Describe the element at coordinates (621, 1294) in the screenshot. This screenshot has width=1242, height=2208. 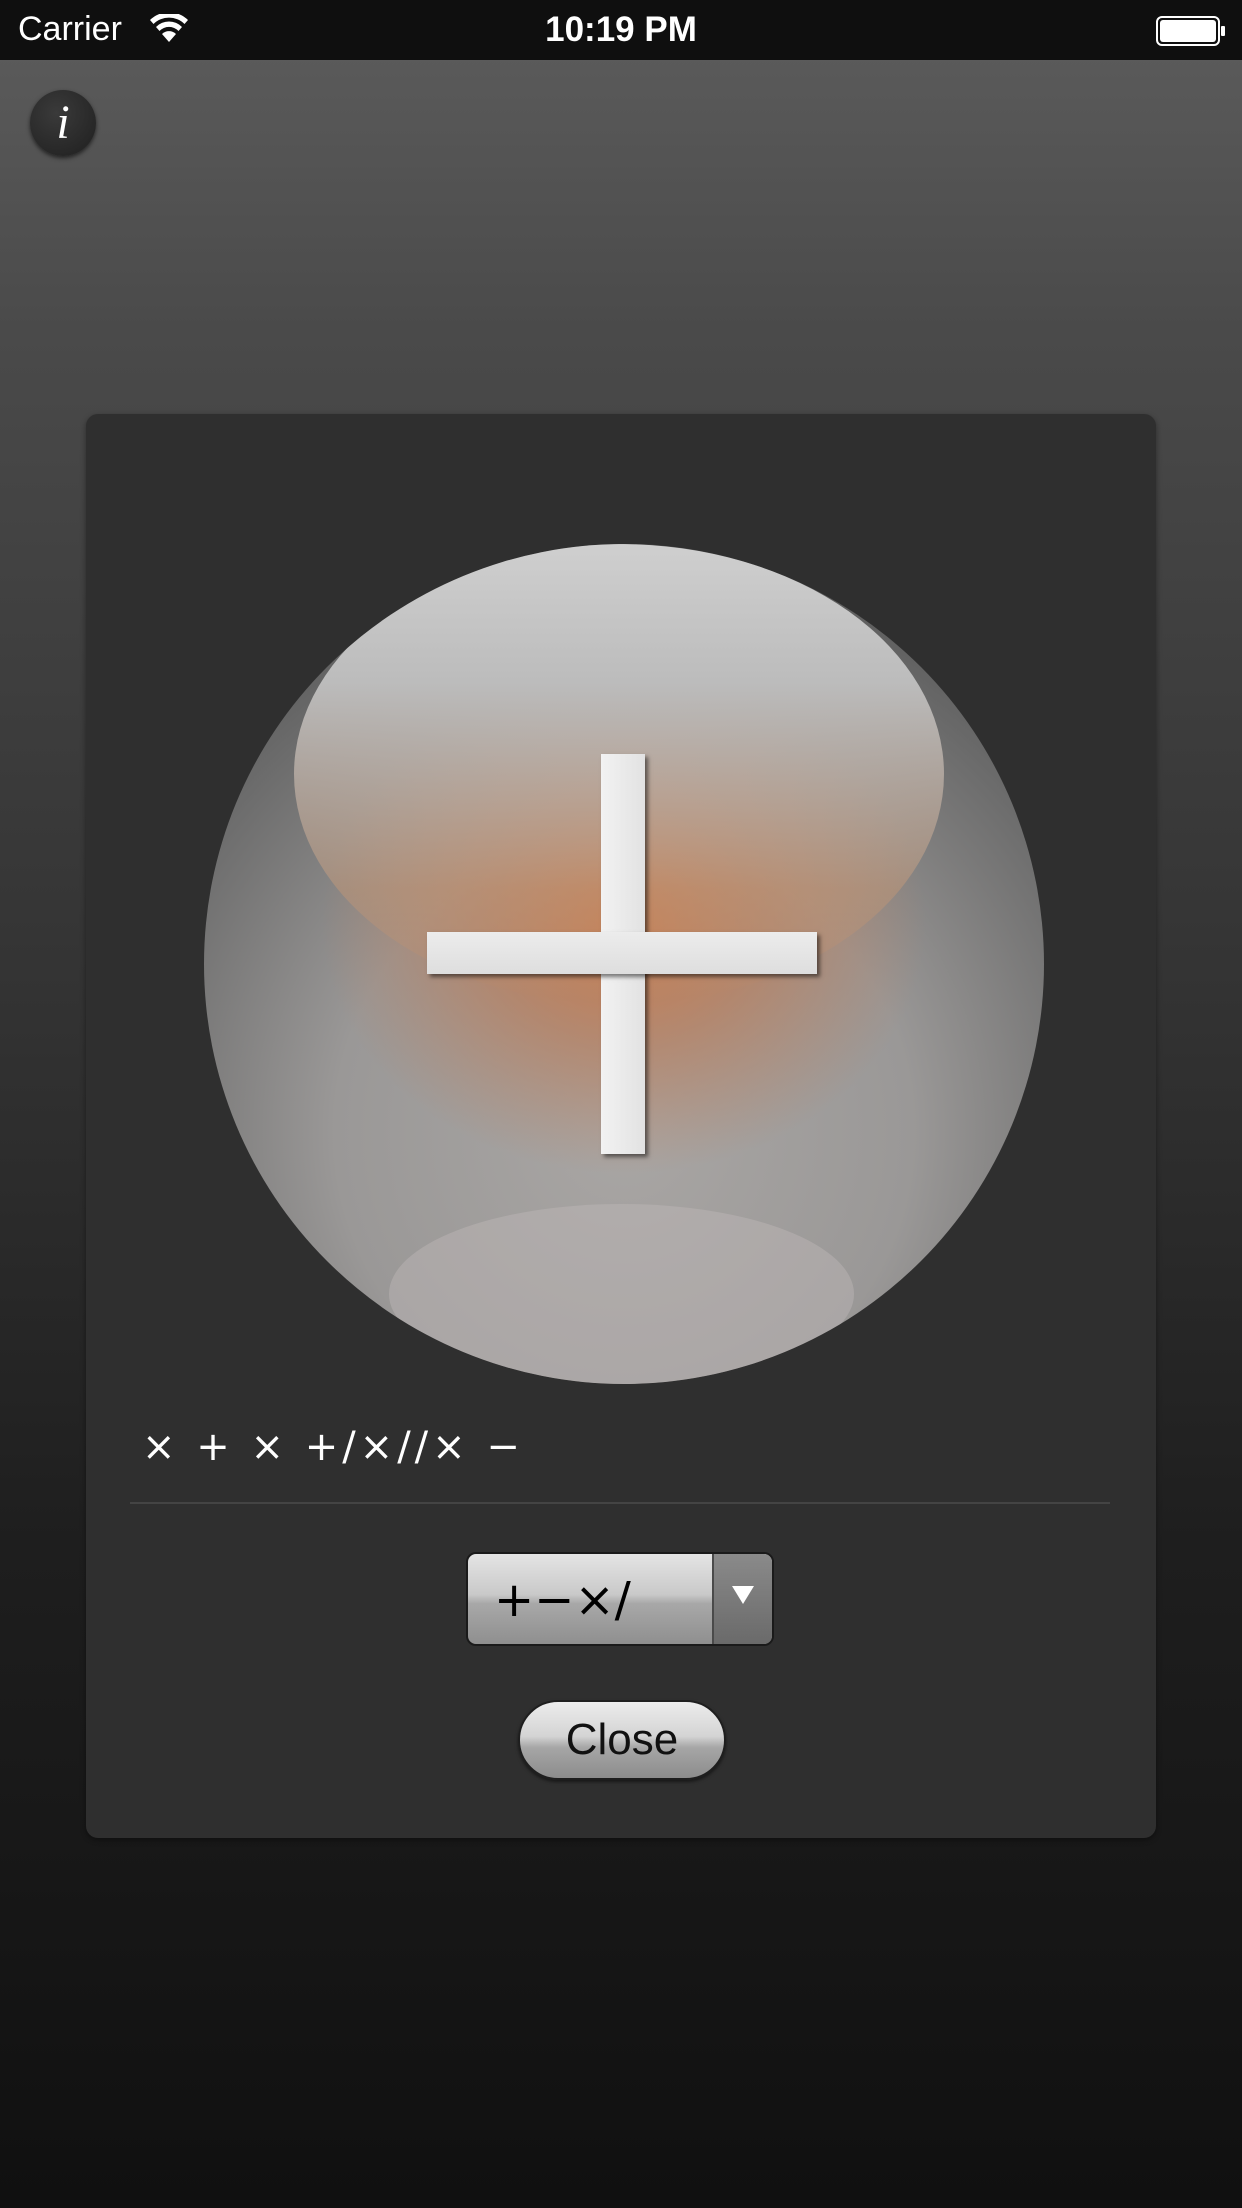
I see `sphere-reflection` at that location.